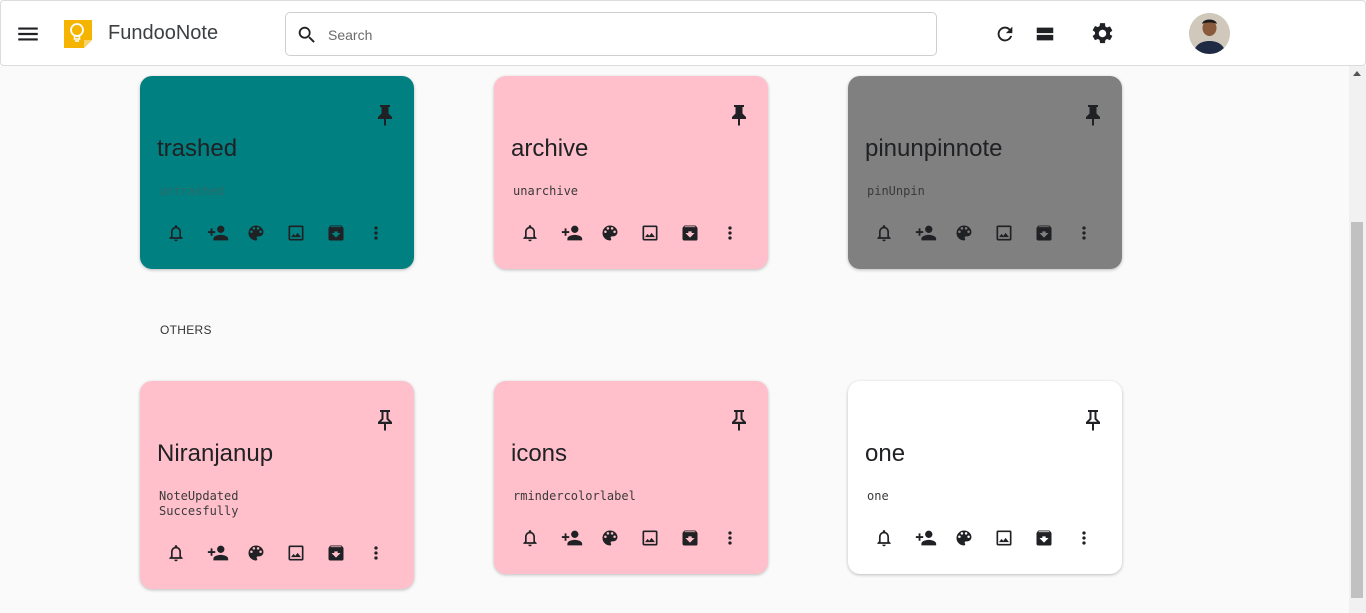 The image size is (1366, 613). I want to click on note-title: archive, so click(550, 148).